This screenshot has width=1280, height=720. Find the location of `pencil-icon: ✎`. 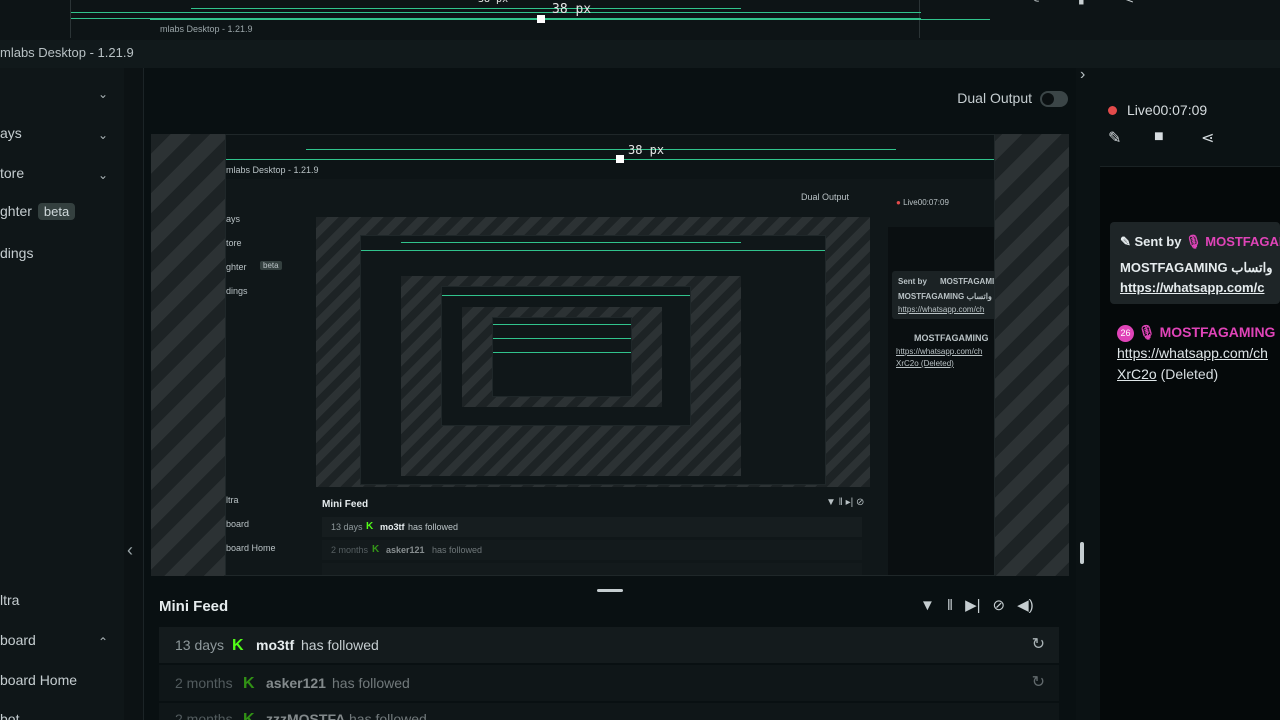

pencil-icon: ✎ is located at coordinates (1114, 138).